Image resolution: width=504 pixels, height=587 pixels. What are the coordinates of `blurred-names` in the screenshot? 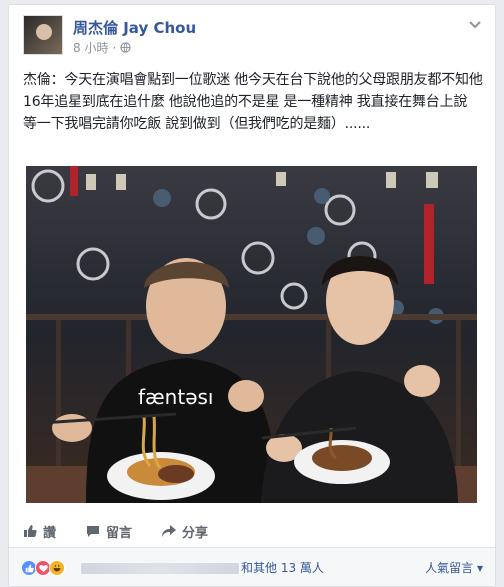 It's located at (160, 568).